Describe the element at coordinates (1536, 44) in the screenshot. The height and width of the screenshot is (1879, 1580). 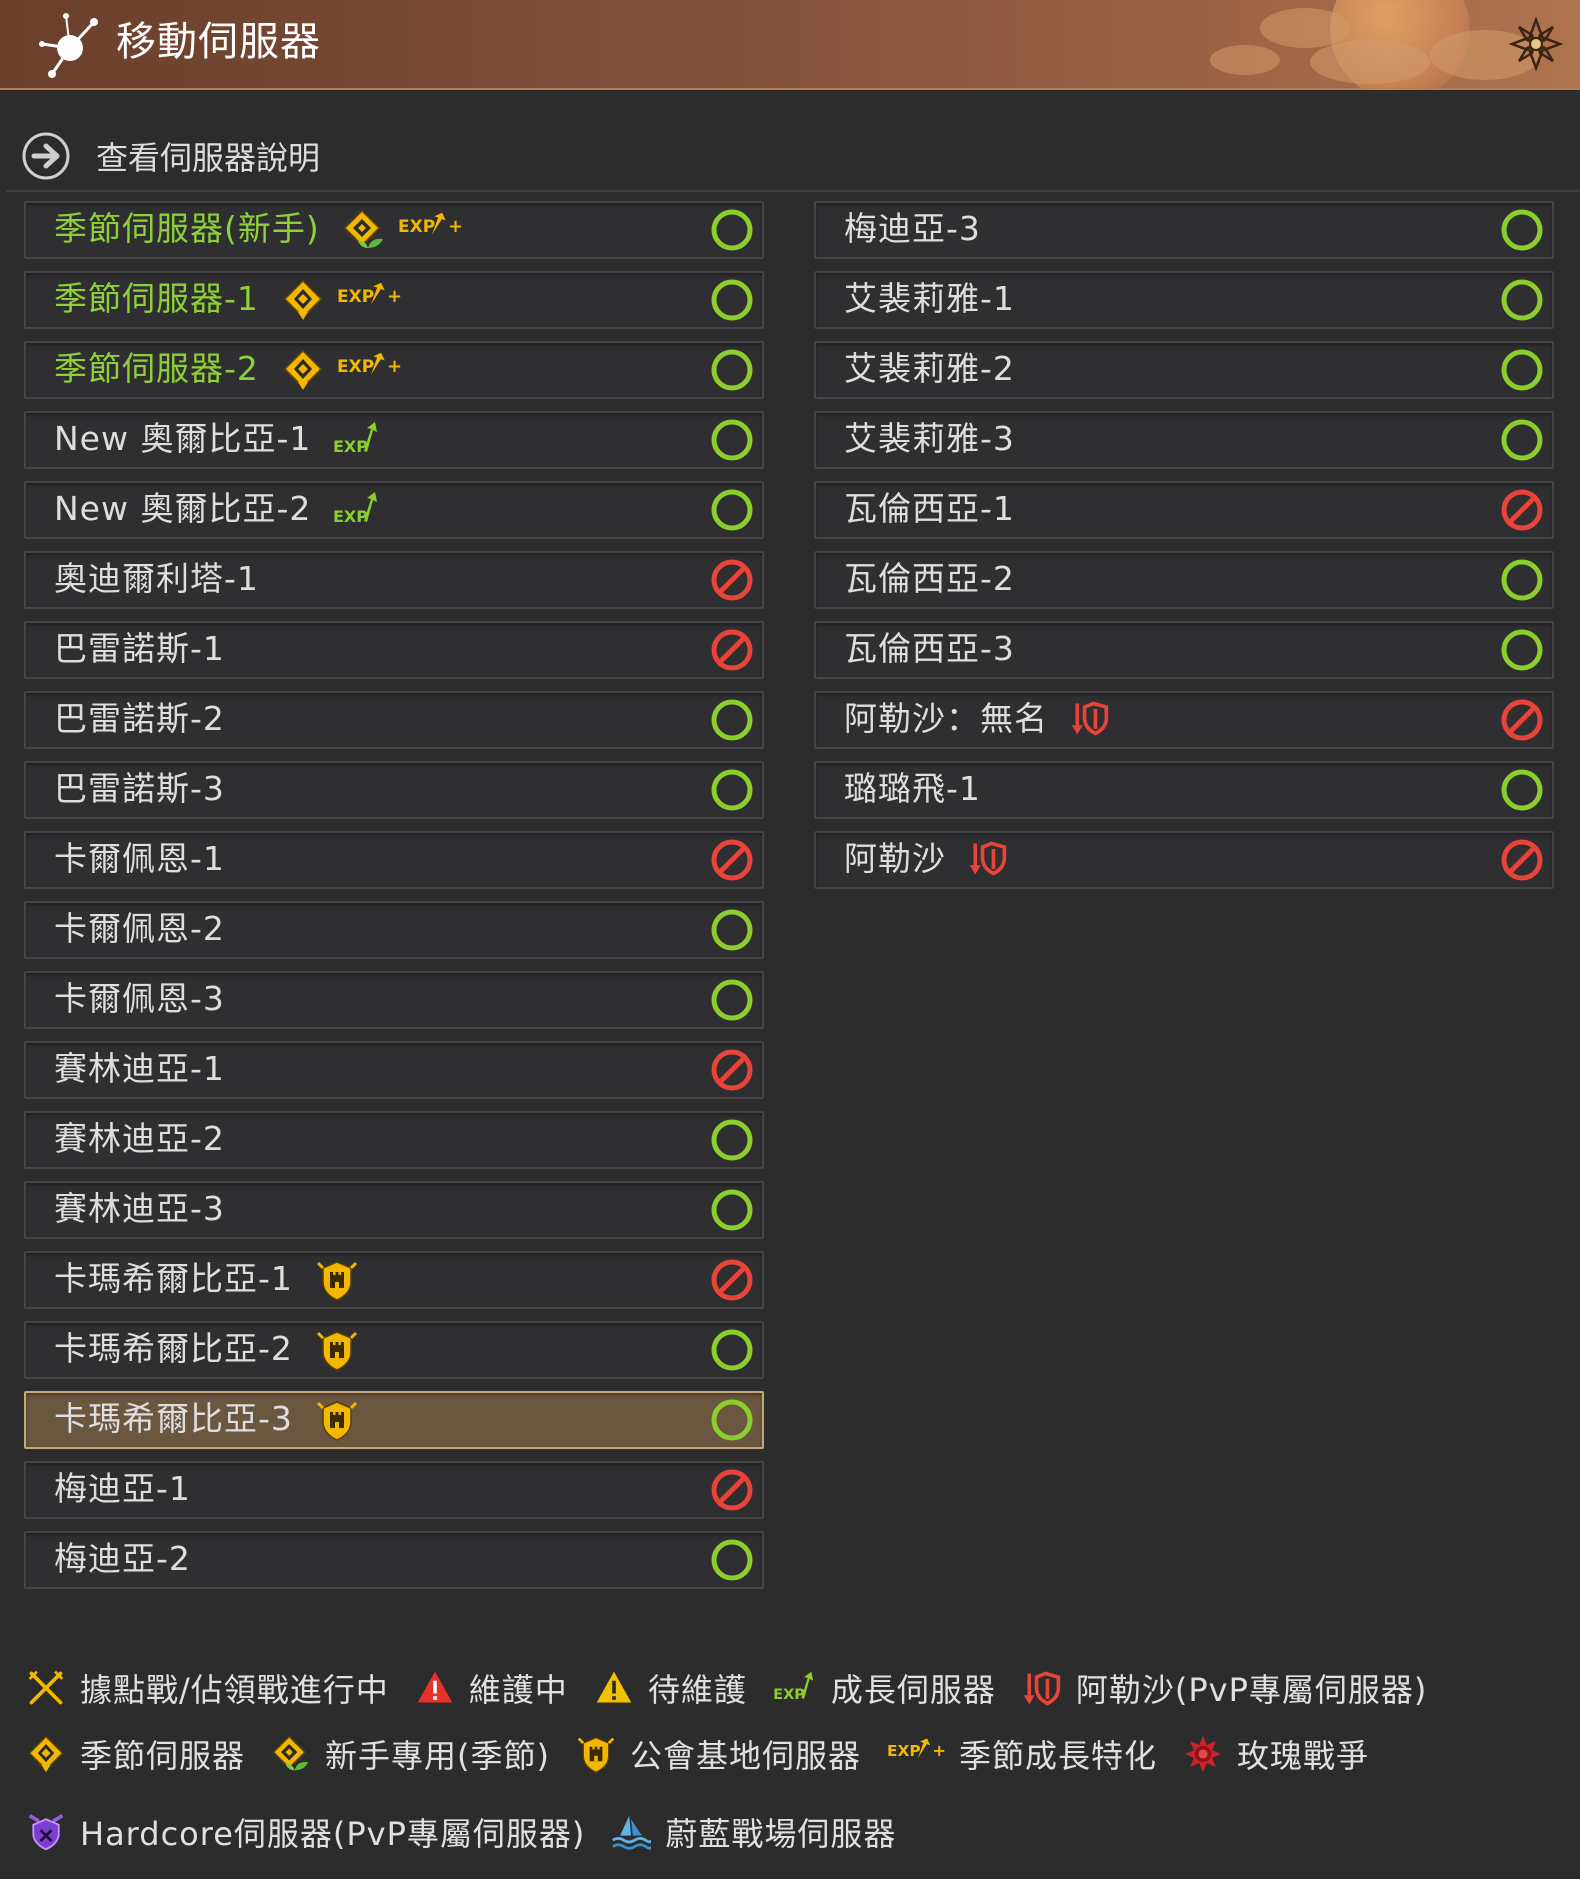
I see `flower-close-icon` at that location.